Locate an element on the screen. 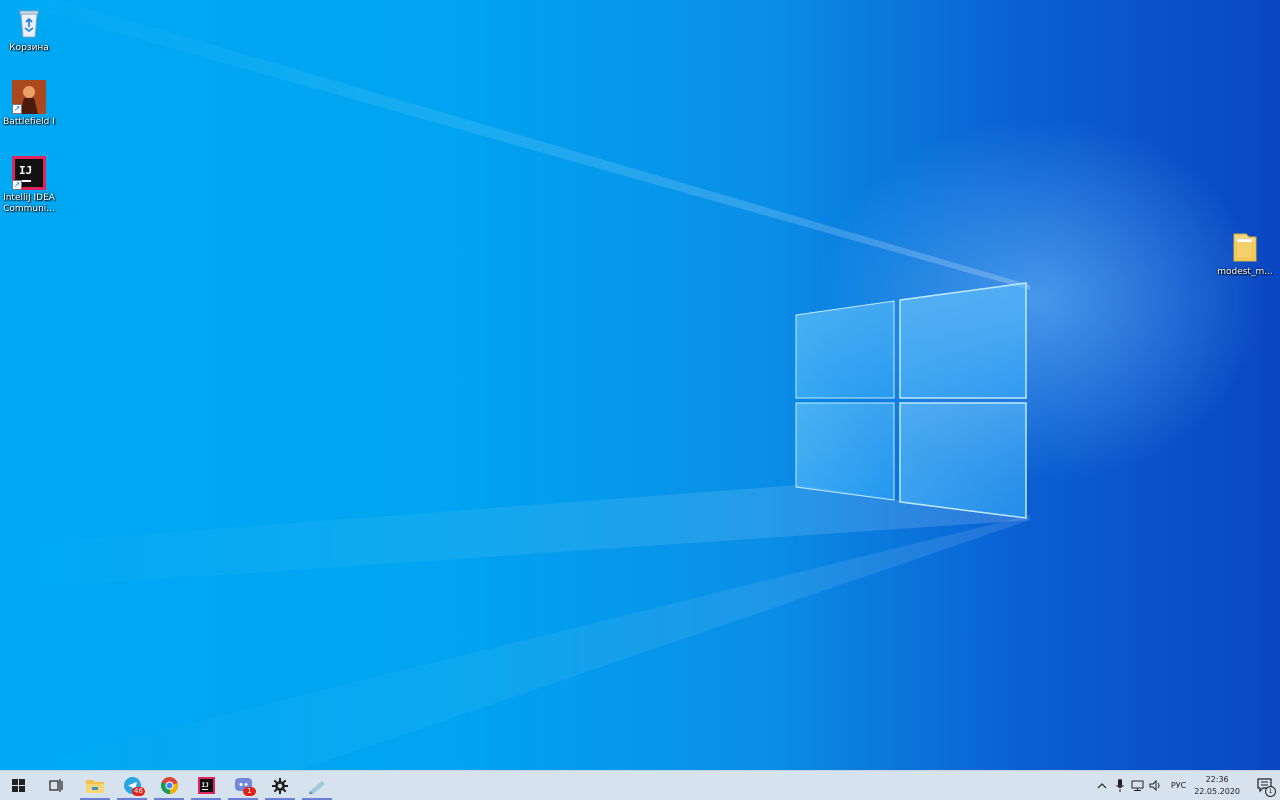 This screenshot has width=1280, height=800. desktop-icon-recycle-bin: Корзина is located at coordinates (30, 30).